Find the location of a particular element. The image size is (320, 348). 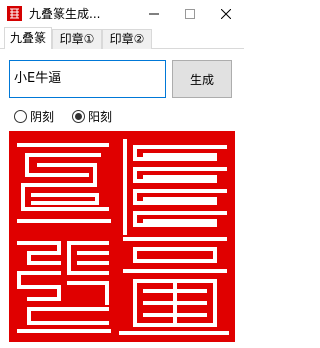

tab-seal-2: 印章② is located at coordinates (127, 39).